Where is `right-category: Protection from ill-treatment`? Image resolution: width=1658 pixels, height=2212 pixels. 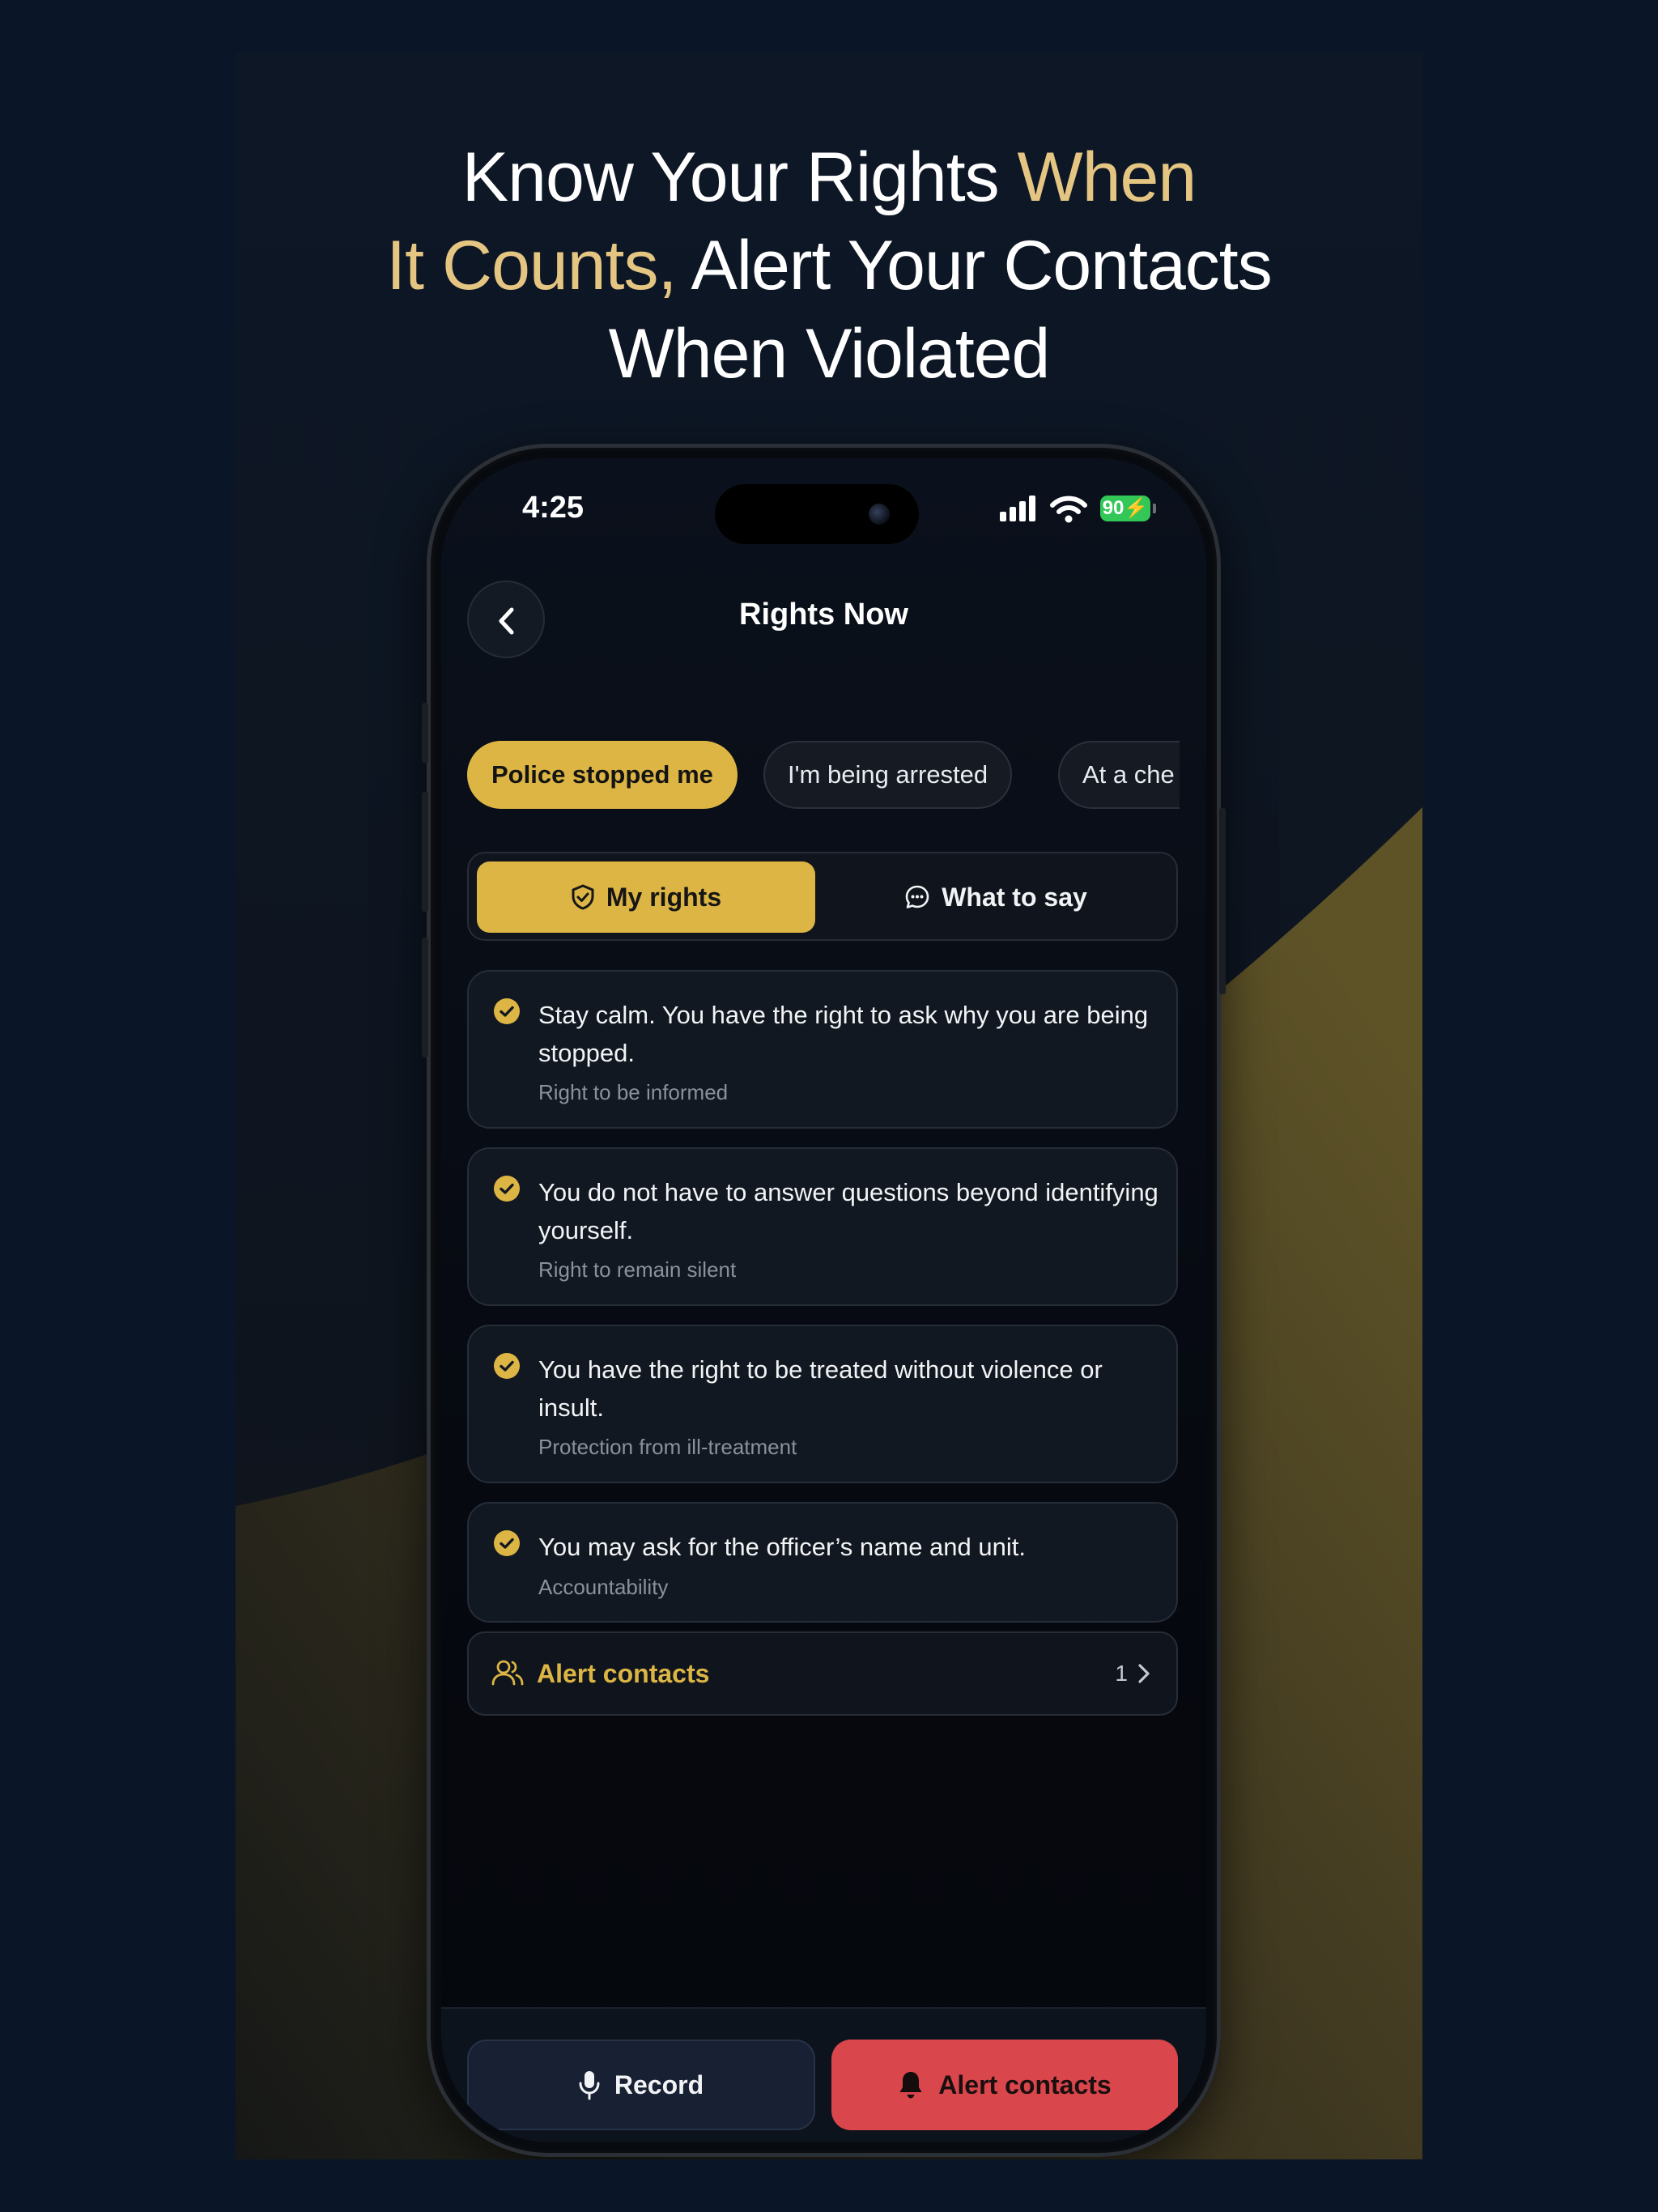
right-category: Protection from ill-treatment is located at coordinates (667, 1447).